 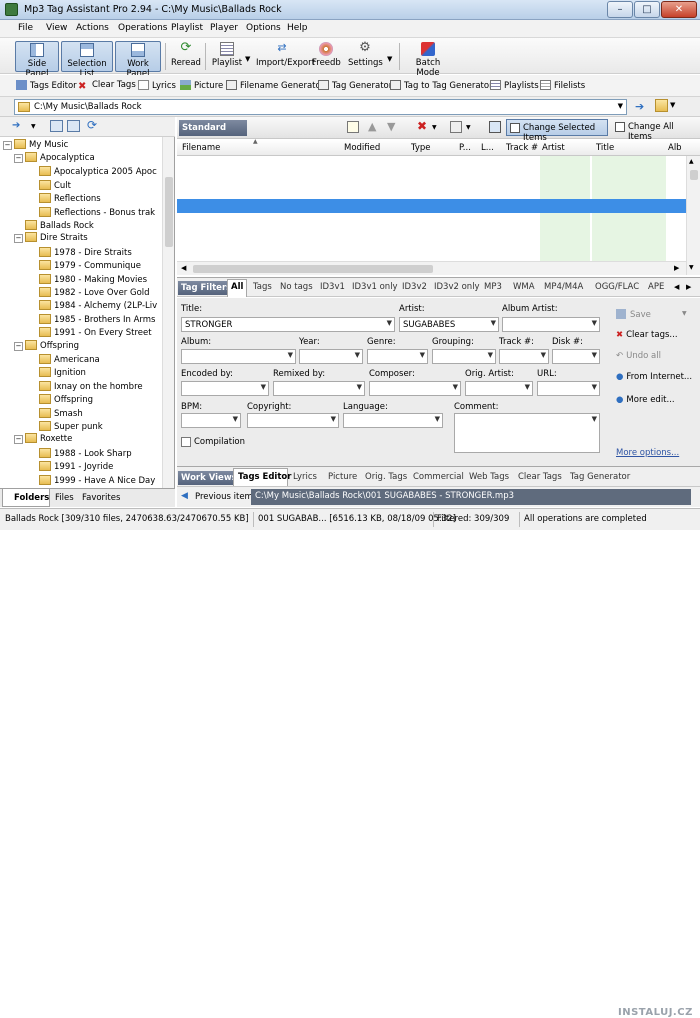 I want to click on view-tab-picture: Picture, so click(x=342, y=477).